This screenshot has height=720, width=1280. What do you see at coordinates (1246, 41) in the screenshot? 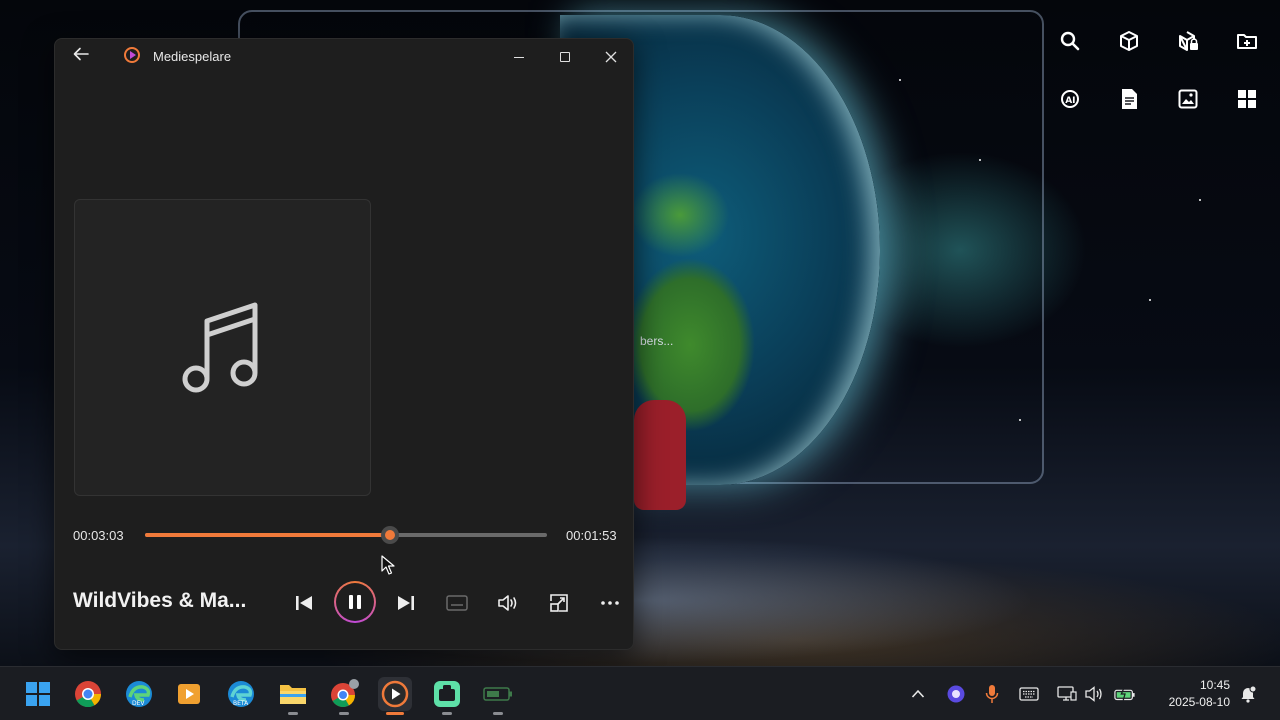
I see `folder-add-icon` at bounding box center [1246, 41].